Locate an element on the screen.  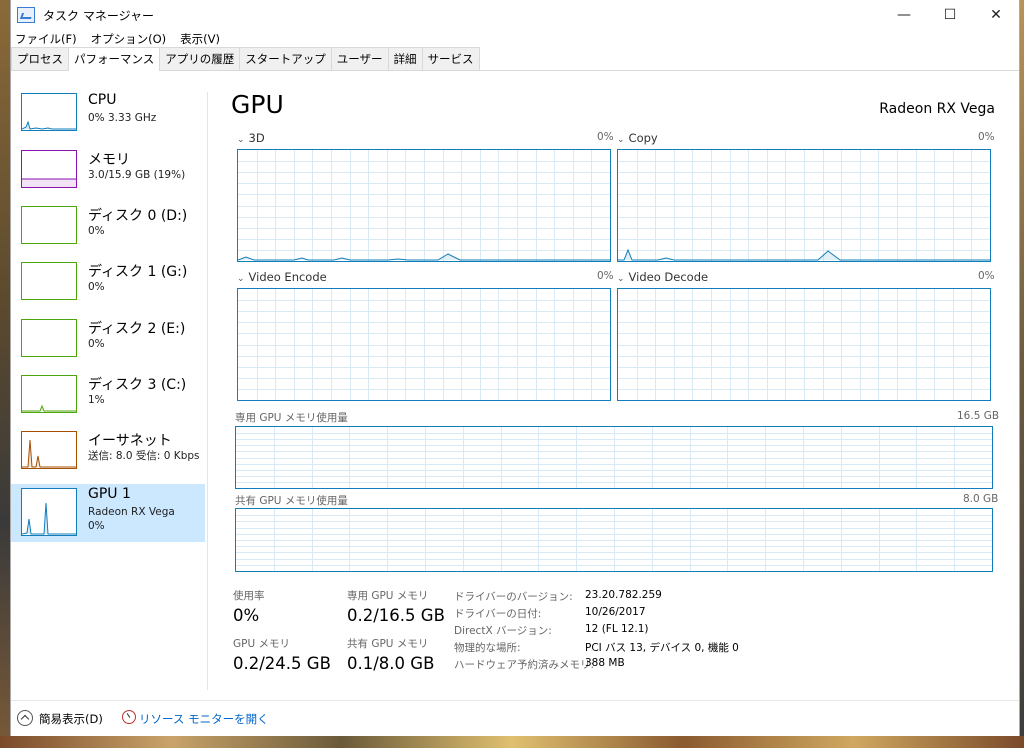
ethernet-thumbnail-graph is located at coordinates (49, 450).